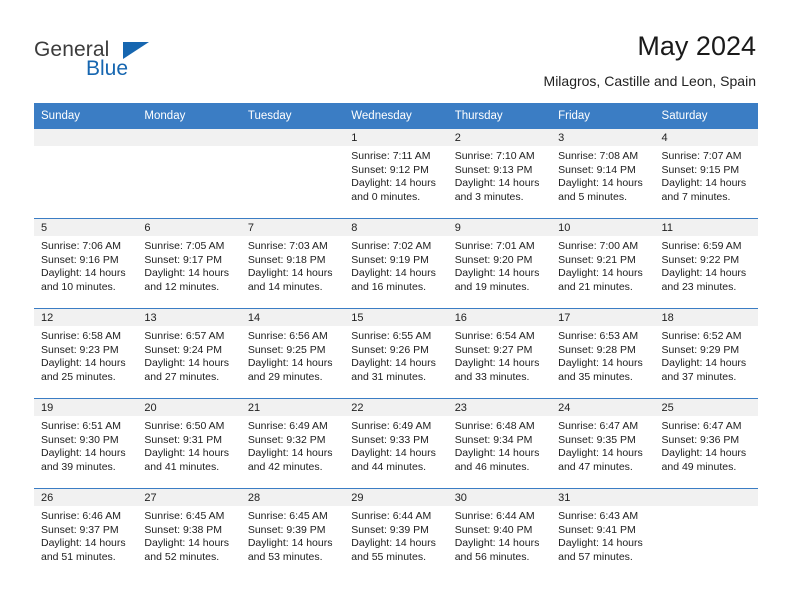 The image size is (792, 612). Describe the element at coordinates (83, 280) in the screenshot. I see `daylight-text: Daylight: 14 hours and 10 minutes.` at that location.